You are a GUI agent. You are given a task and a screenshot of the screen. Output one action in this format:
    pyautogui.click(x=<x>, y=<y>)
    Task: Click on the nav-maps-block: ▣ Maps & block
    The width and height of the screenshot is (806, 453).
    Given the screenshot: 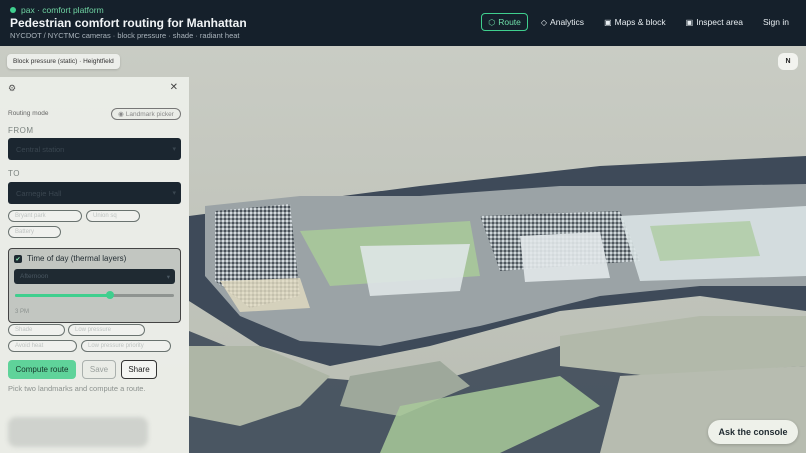 What is the action you would take?
    pyautogui.click(x=635, y=22)
    